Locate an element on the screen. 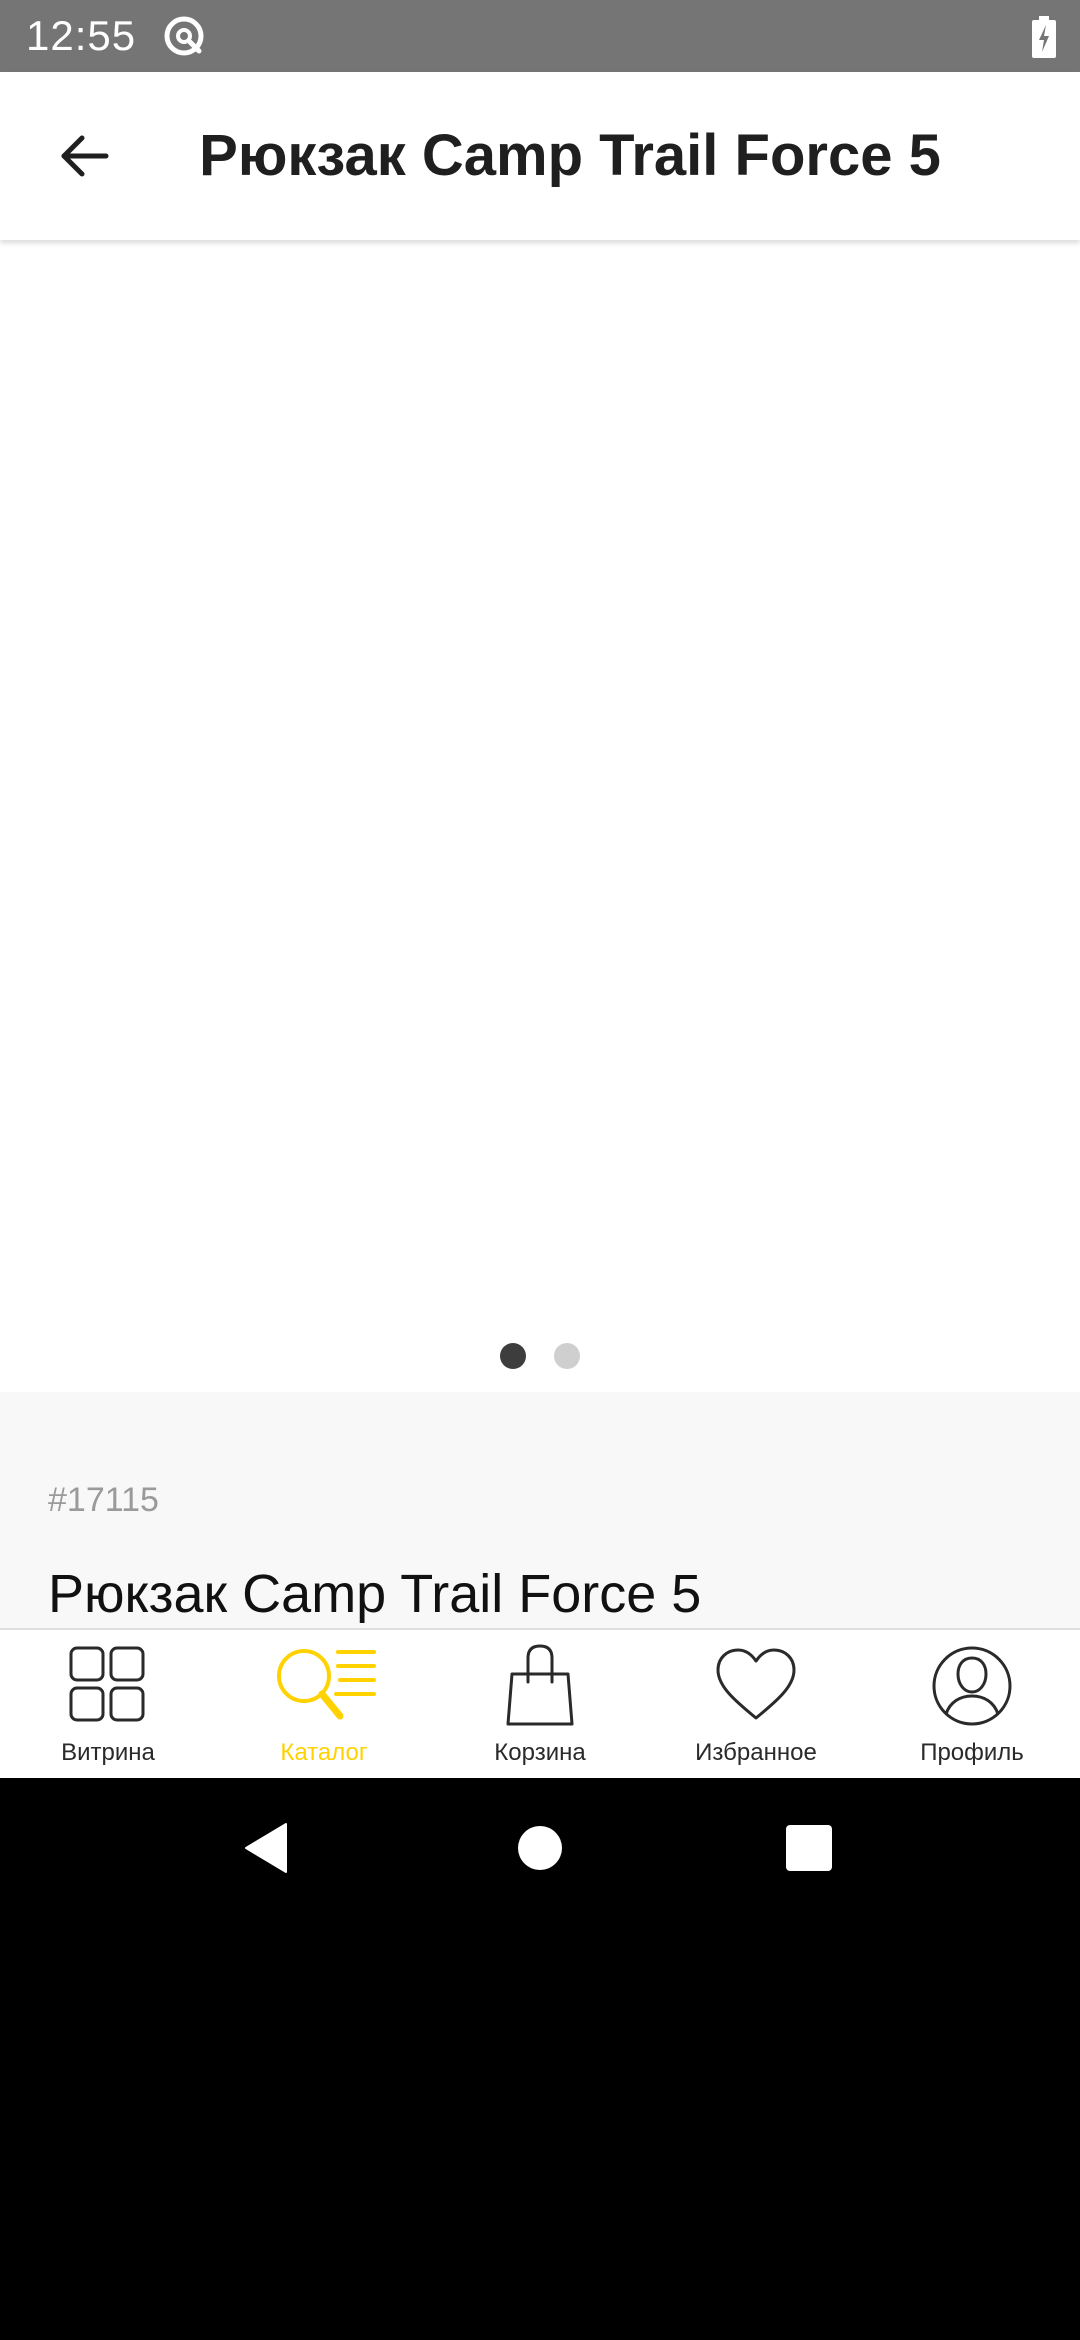  nav-item-showcase: Витрина is located at coordinates (108, 1704).